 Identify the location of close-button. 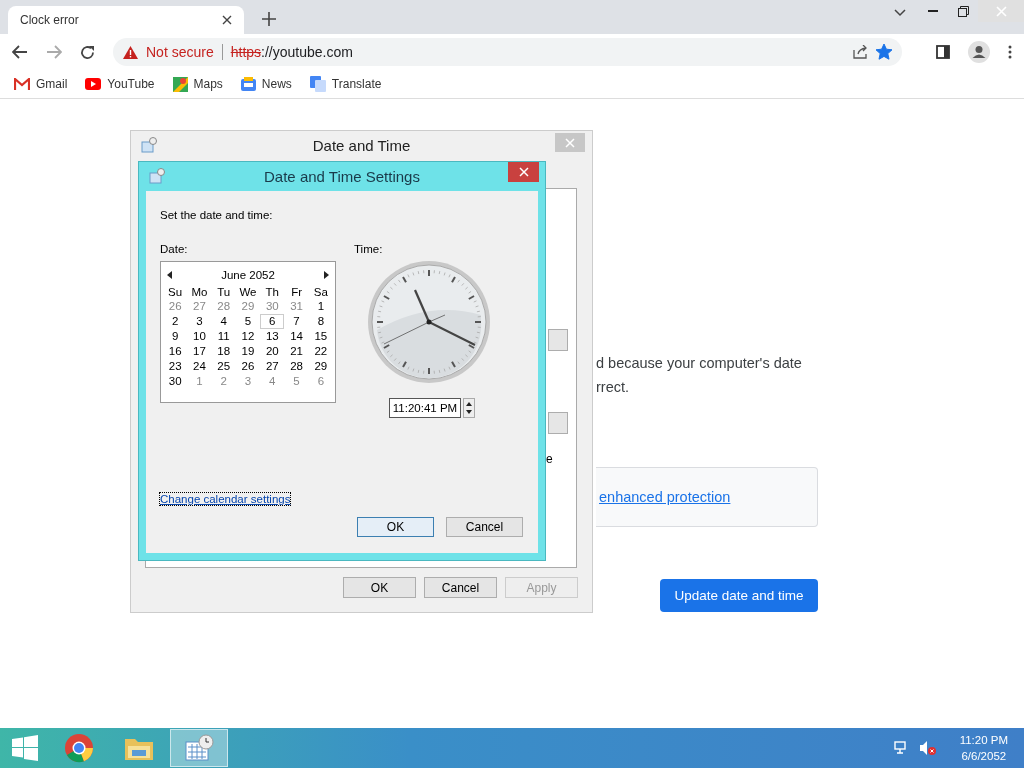
(523, 172).